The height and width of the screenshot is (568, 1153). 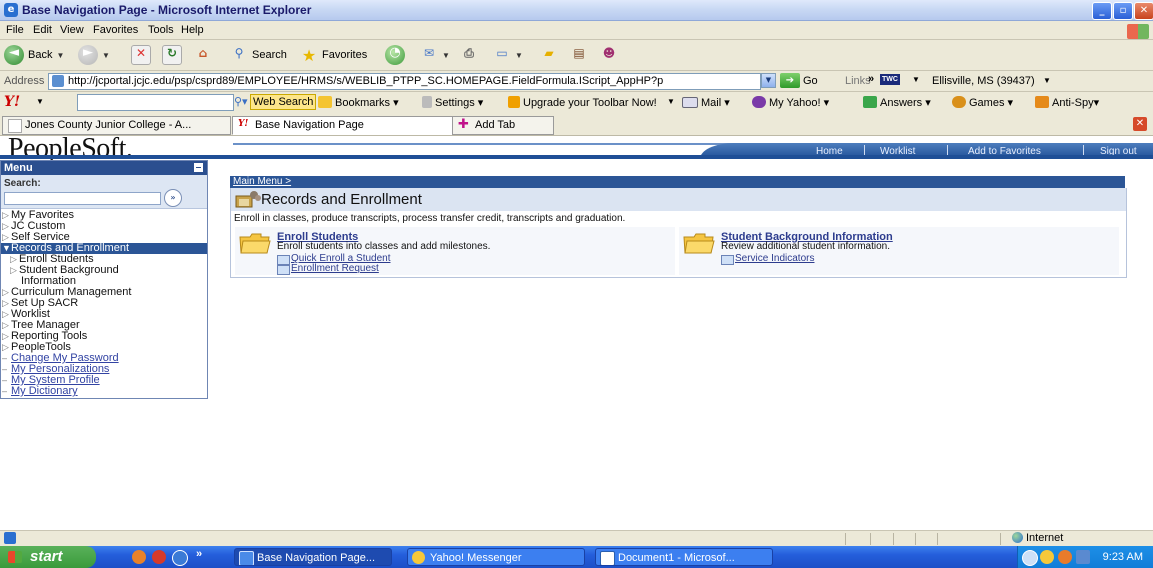 I want to click on service-indicators-link: Service Indicators, so click(x=767, y=259).